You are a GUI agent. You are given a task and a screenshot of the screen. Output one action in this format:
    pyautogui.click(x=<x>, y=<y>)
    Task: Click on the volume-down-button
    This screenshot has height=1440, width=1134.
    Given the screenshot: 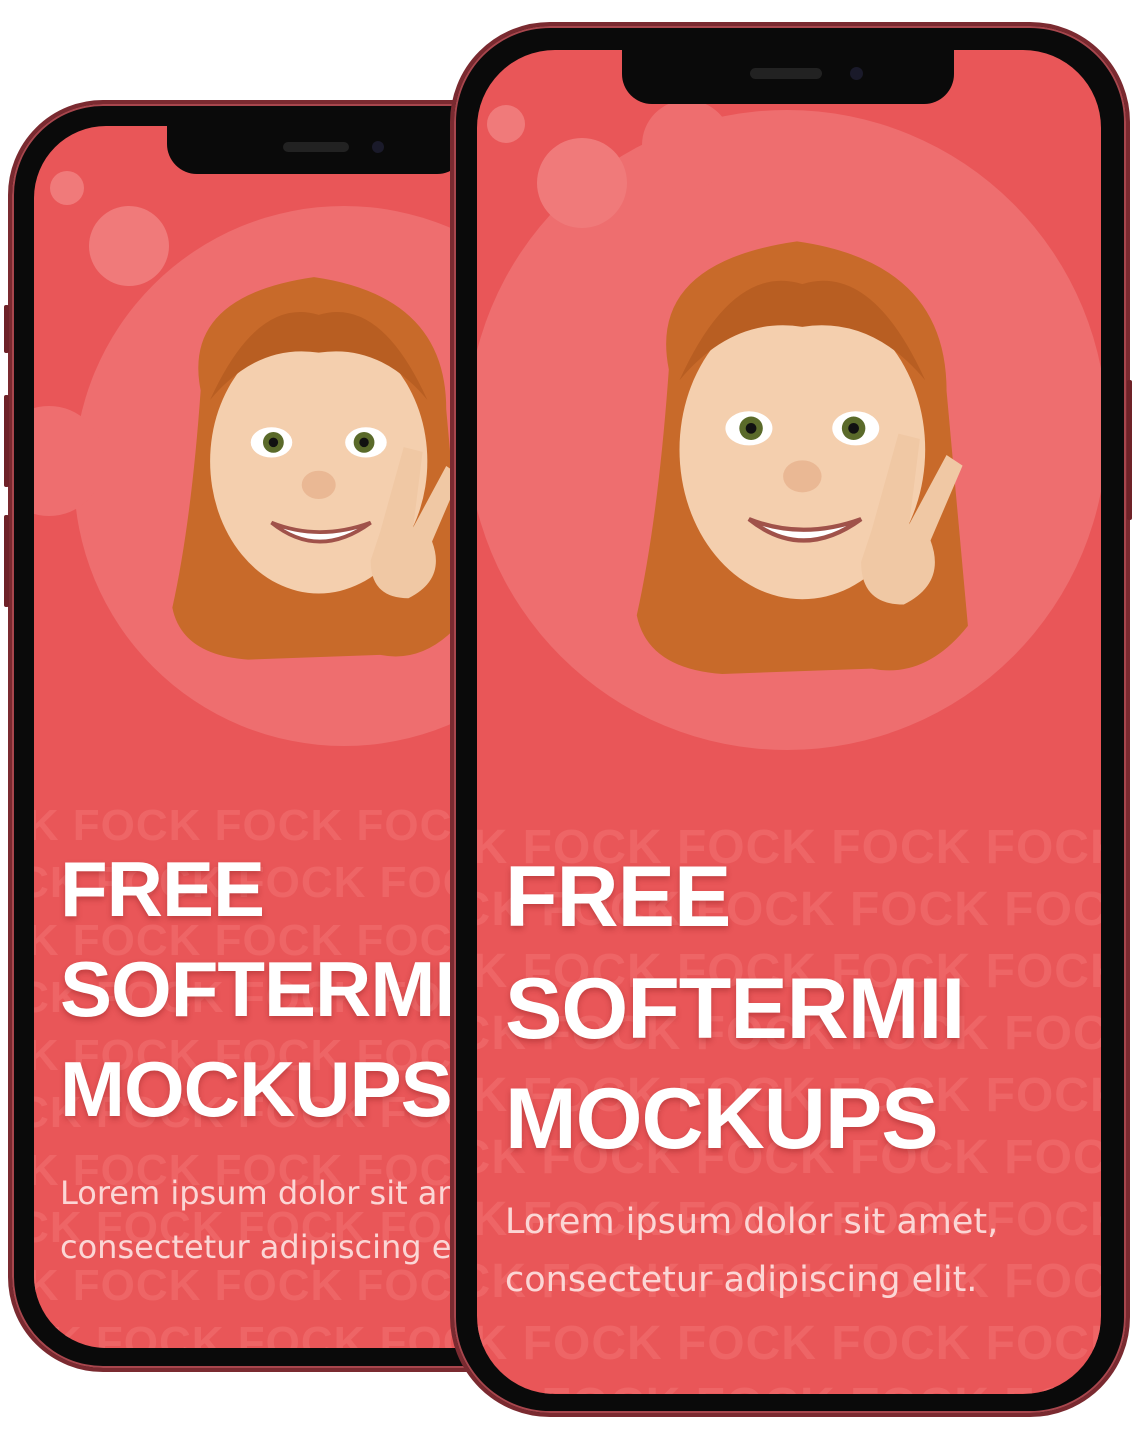 What is the action you would take?
    pyautogui.click(x=6, y=561)
    